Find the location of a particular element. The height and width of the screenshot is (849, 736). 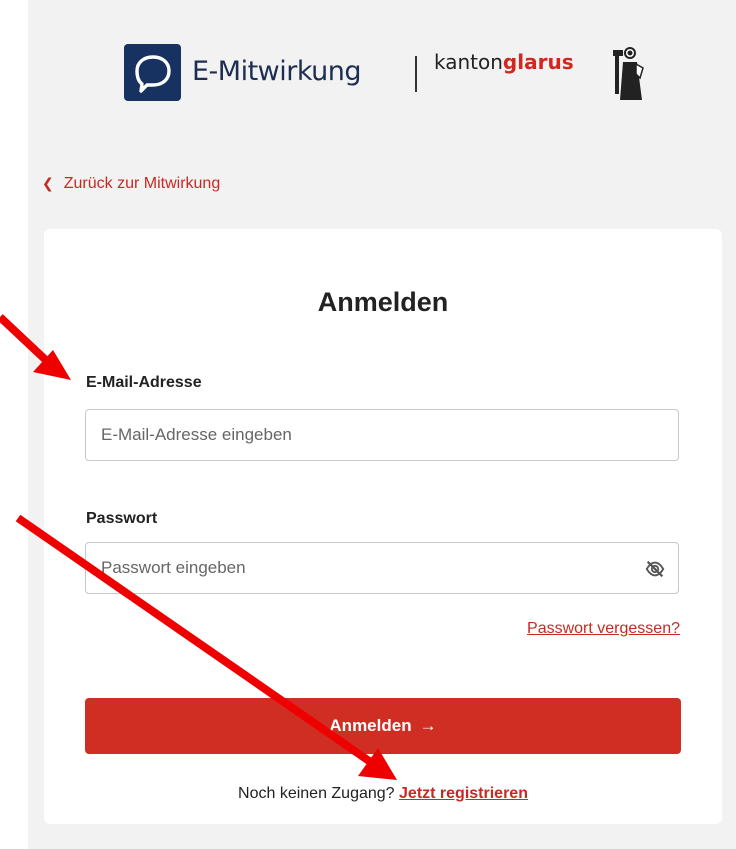

register-link: Jetzt registrieren is located at coordinates (463, 793).